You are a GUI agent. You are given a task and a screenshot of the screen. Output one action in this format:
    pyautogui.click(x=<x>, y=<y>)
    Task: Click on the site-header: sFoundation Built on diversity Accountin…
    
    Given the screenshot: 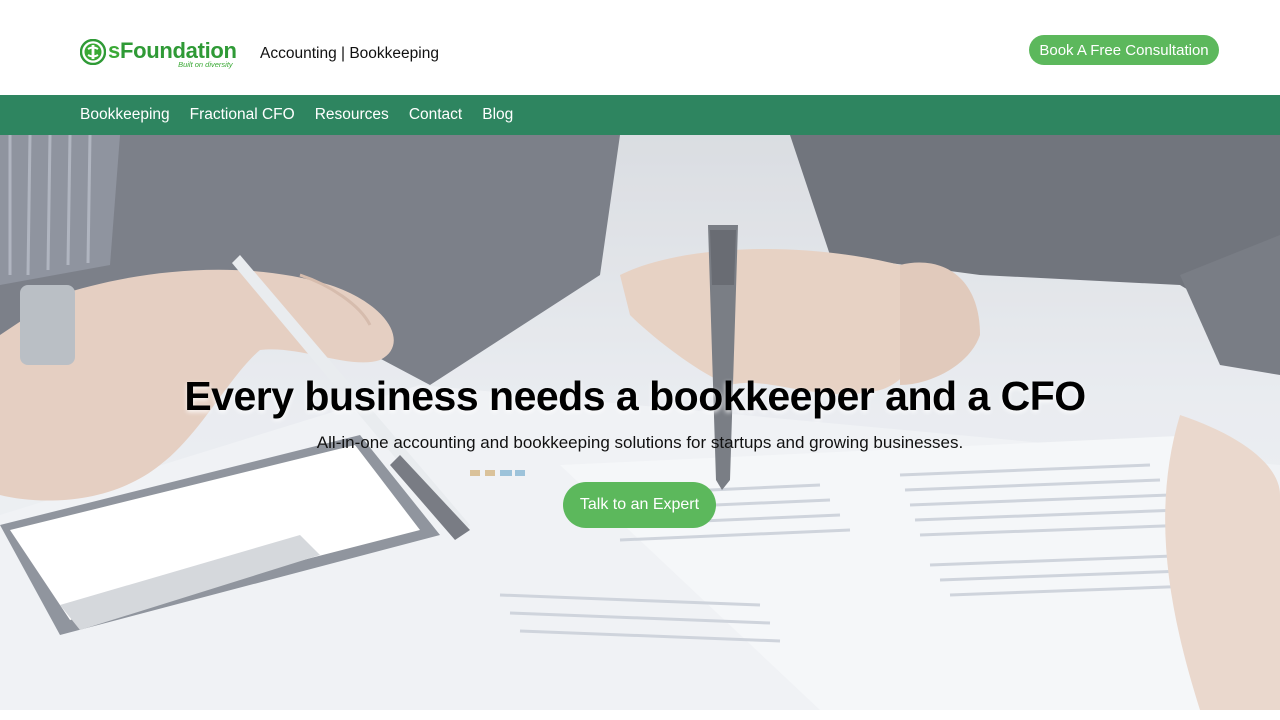 What is the action you would take?
    pyautogui.click(x=640, y=47)
    